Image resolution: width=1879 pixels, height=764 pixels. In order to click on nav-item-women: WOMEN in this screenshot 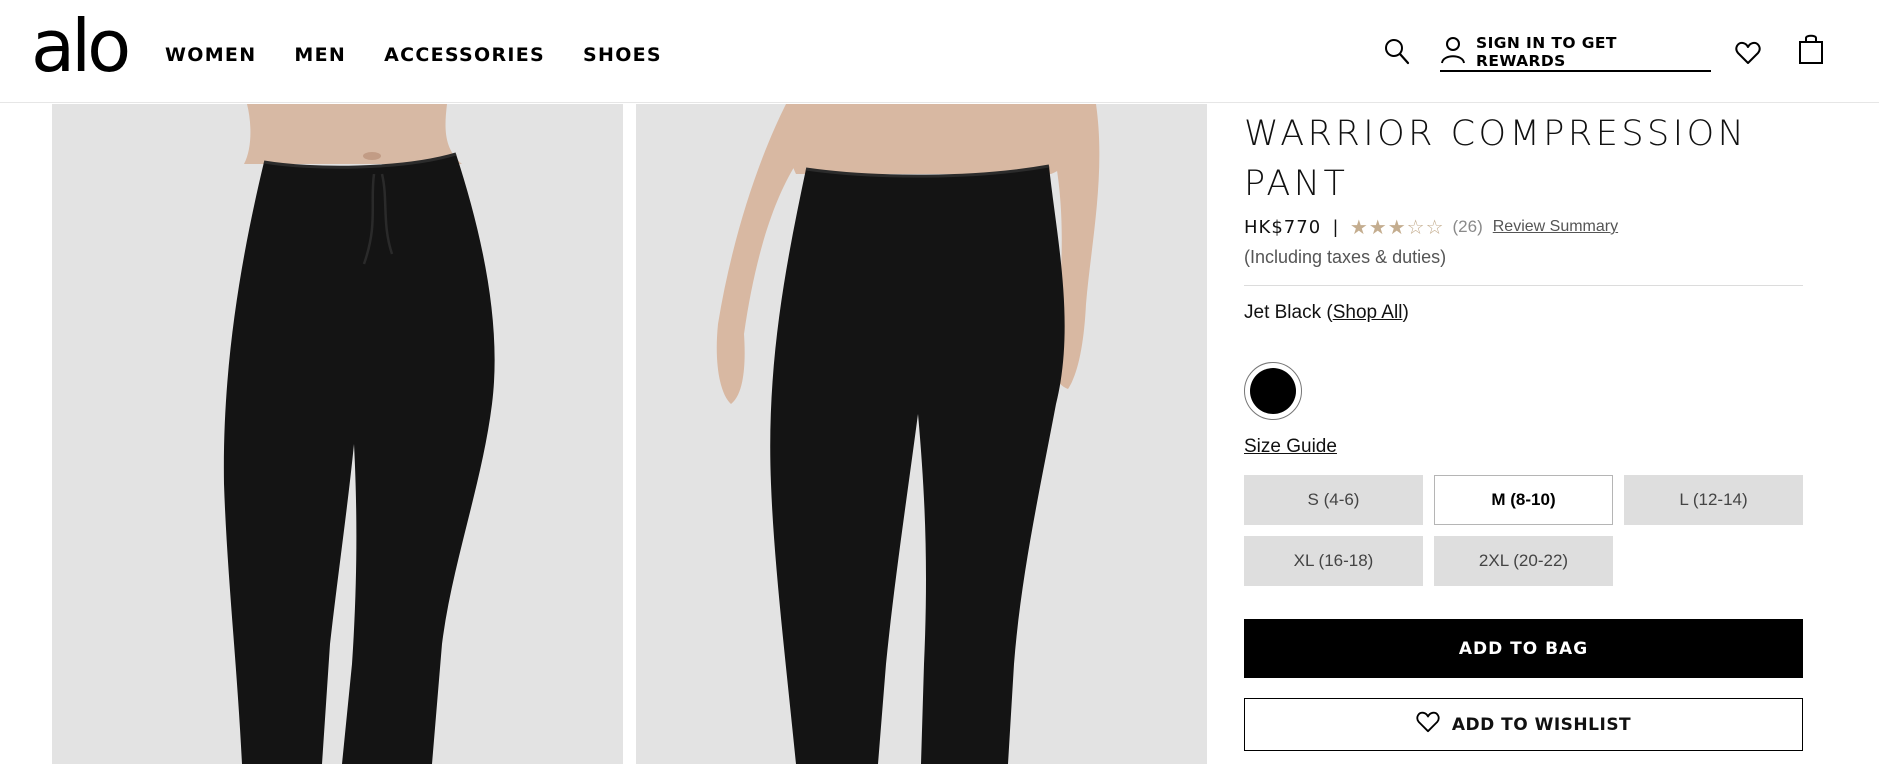, I will do `click(210, 55)`.